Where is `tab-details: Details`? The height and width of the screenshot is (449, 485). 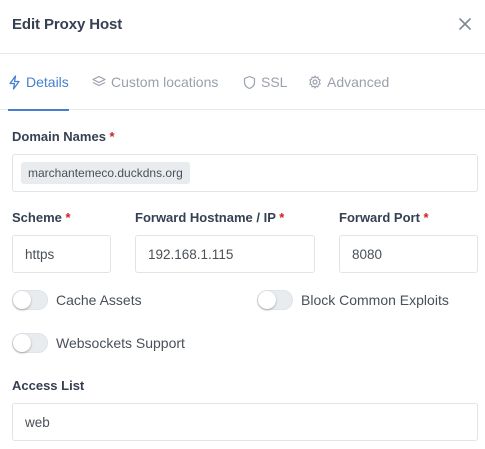
tab-details: Details is located at coordinates (38, 82).